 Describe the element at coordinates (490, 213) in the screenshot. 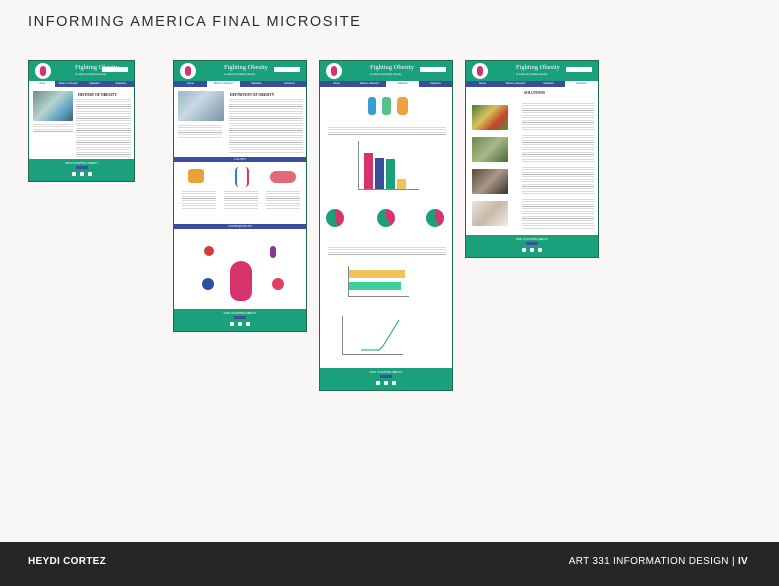

I see `stress-photo` at that location.